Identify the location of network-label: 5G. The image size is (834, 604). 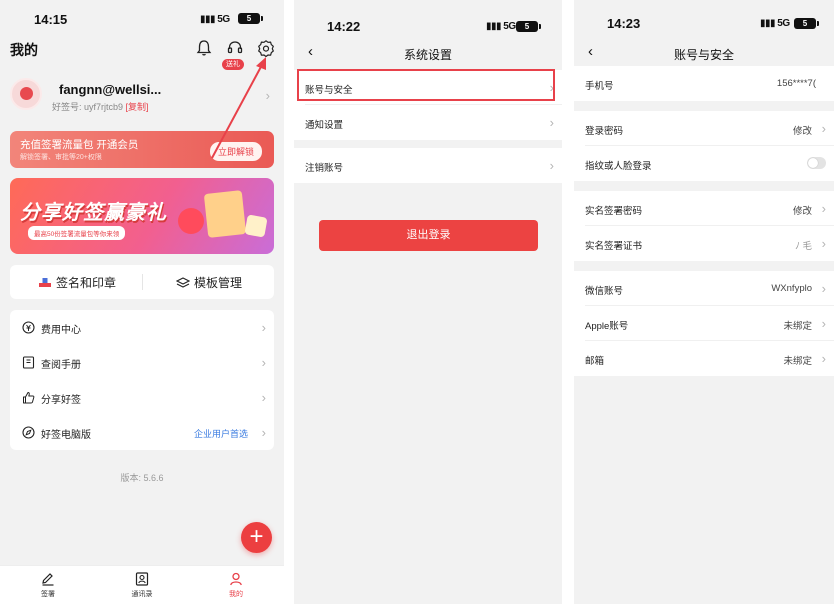
(783, 23).